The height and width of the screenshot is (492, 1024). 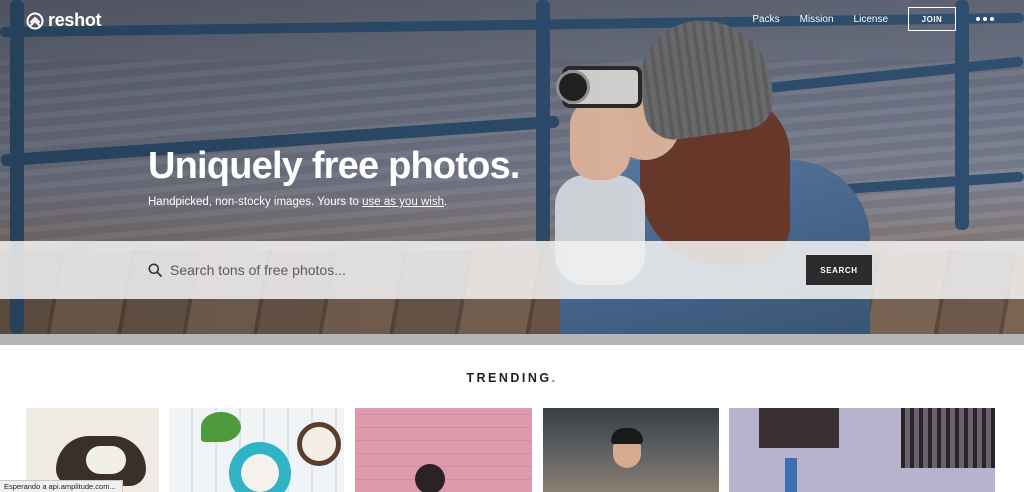 What do you see at coordinates (791, 475) in the screenshot?
I see `thumb-post-shape` at bounding box center [791, 475].